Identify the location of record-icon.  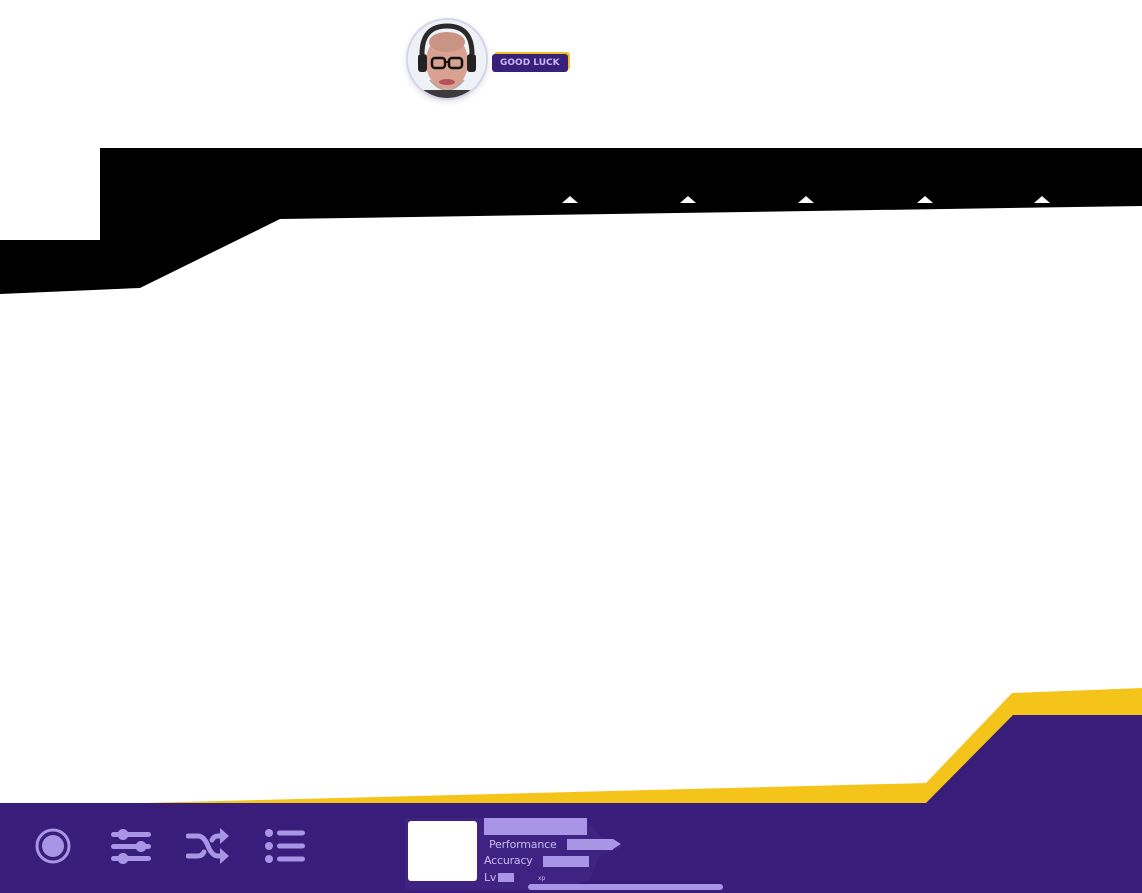
(53, 846).